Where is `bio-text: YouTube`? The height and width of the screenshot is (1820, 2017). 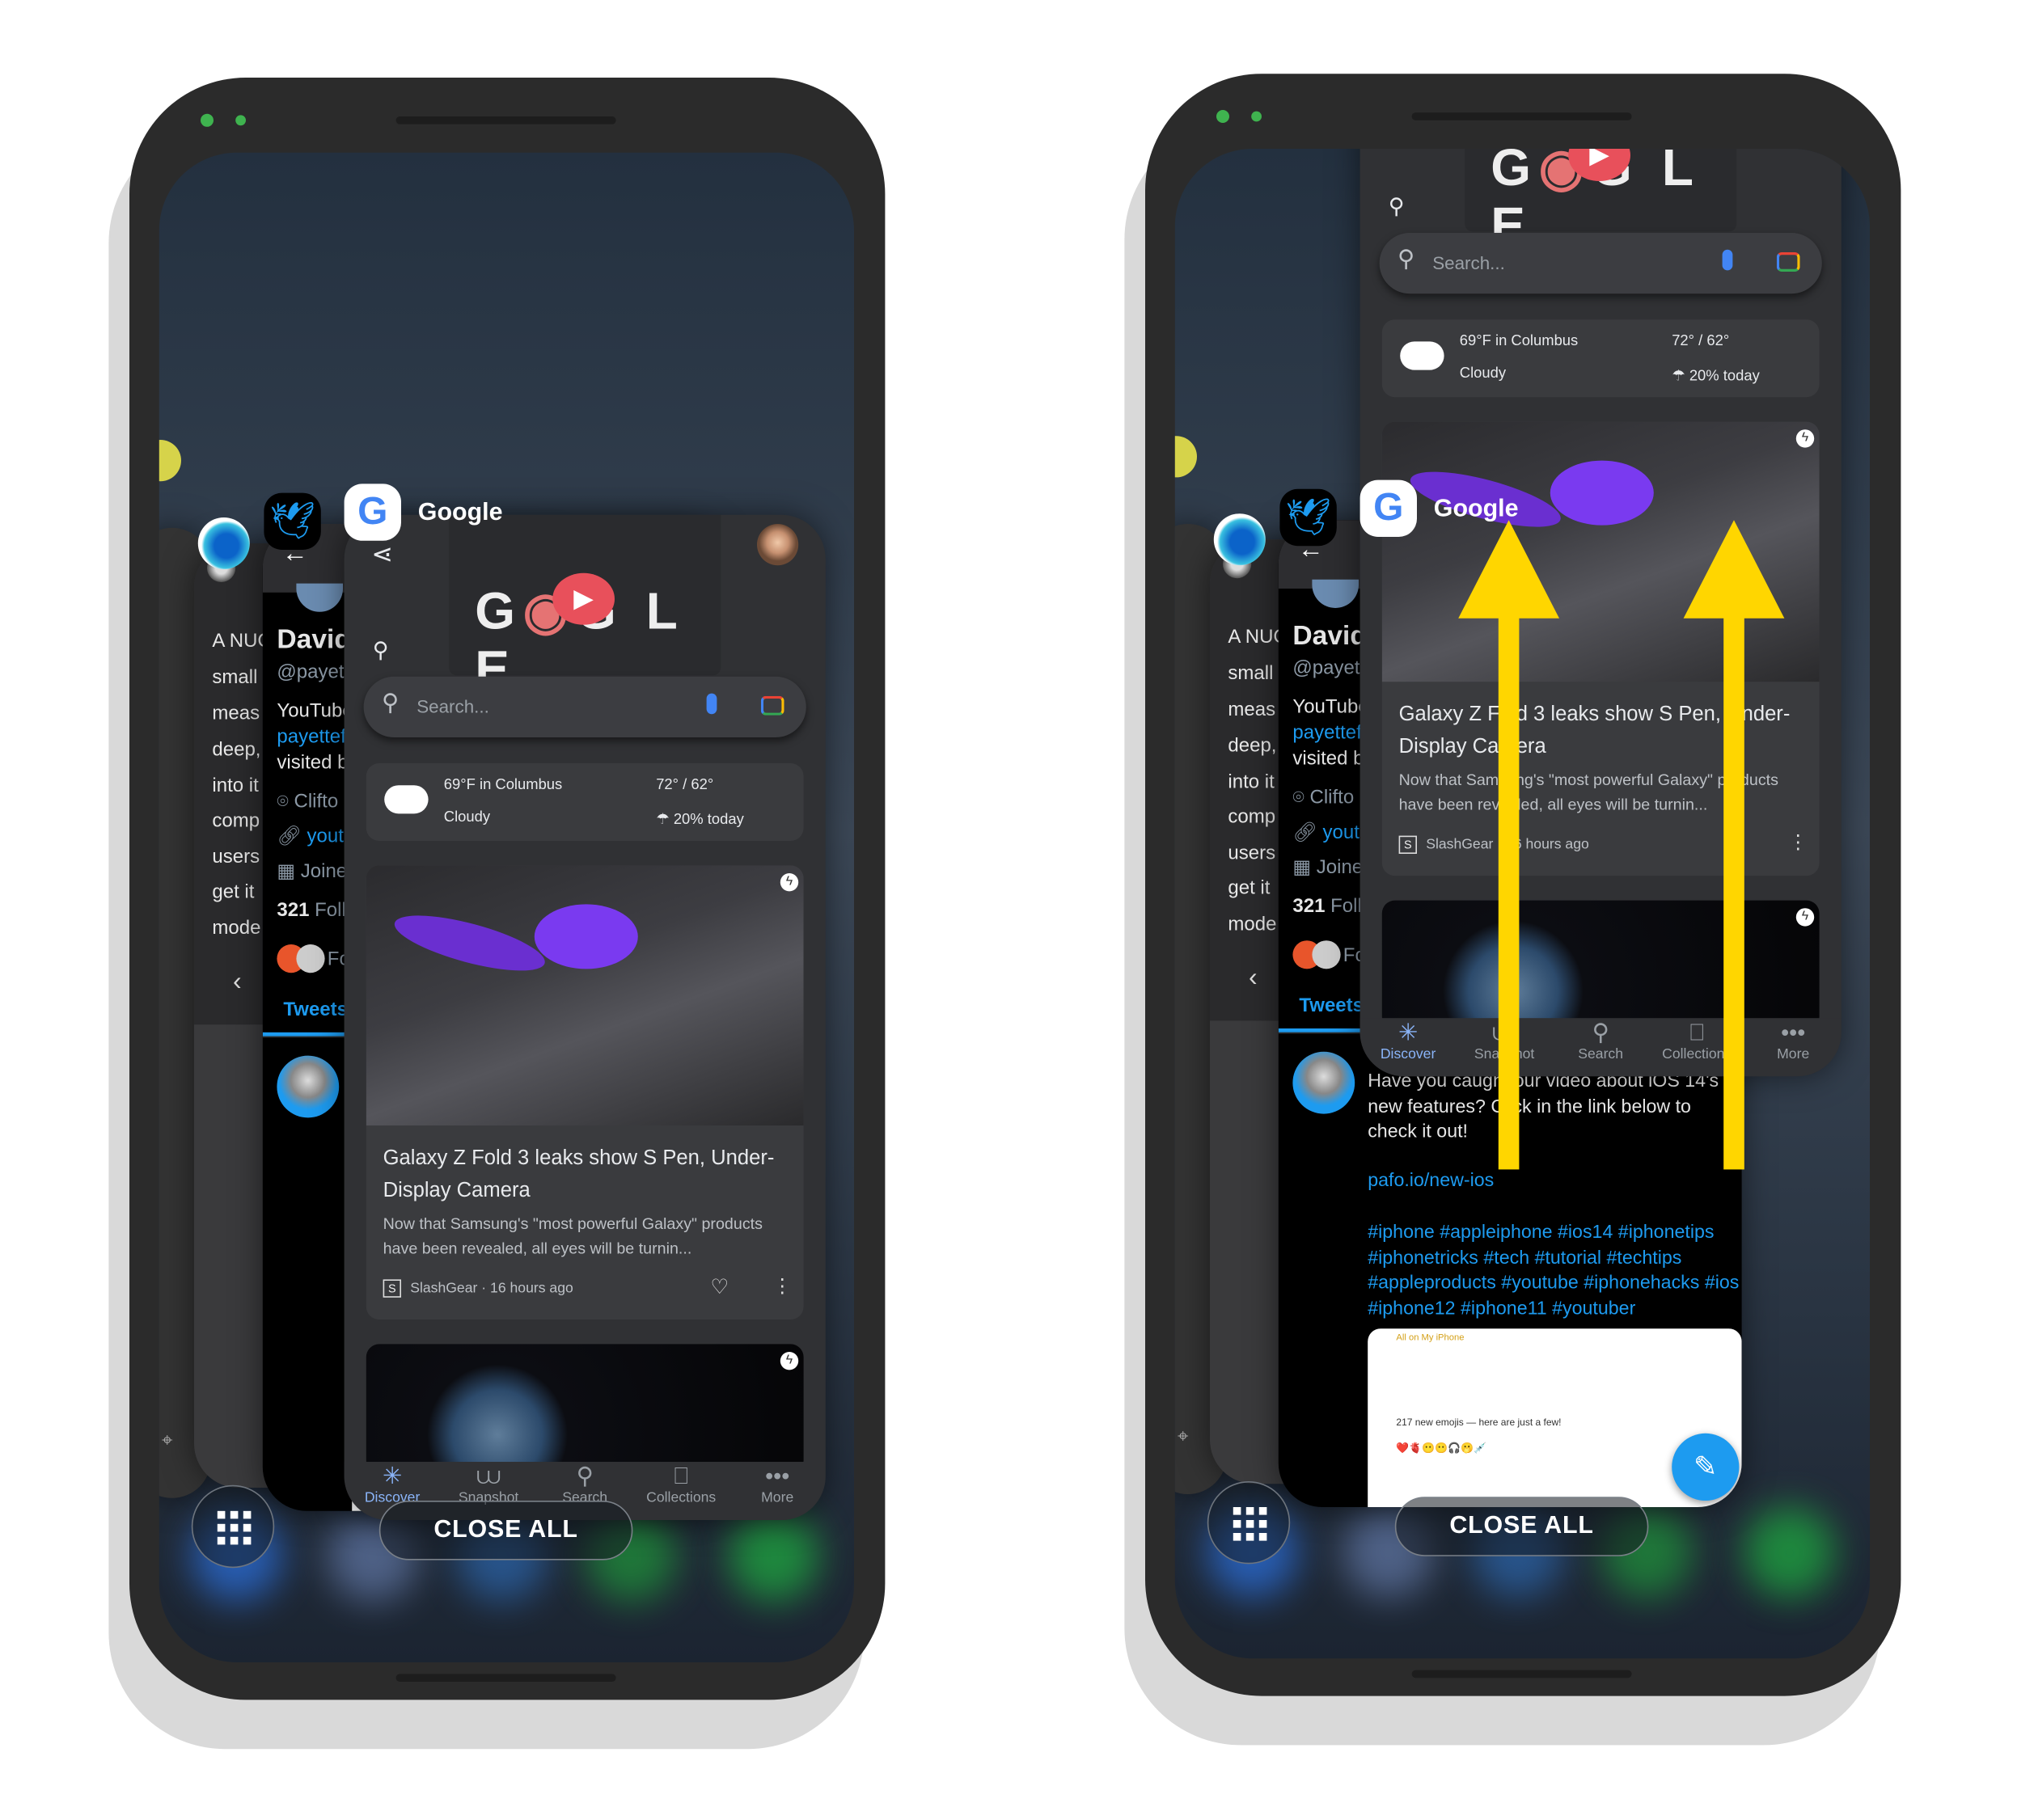
bio-text: YouTube is located at coordinates (315, 710).